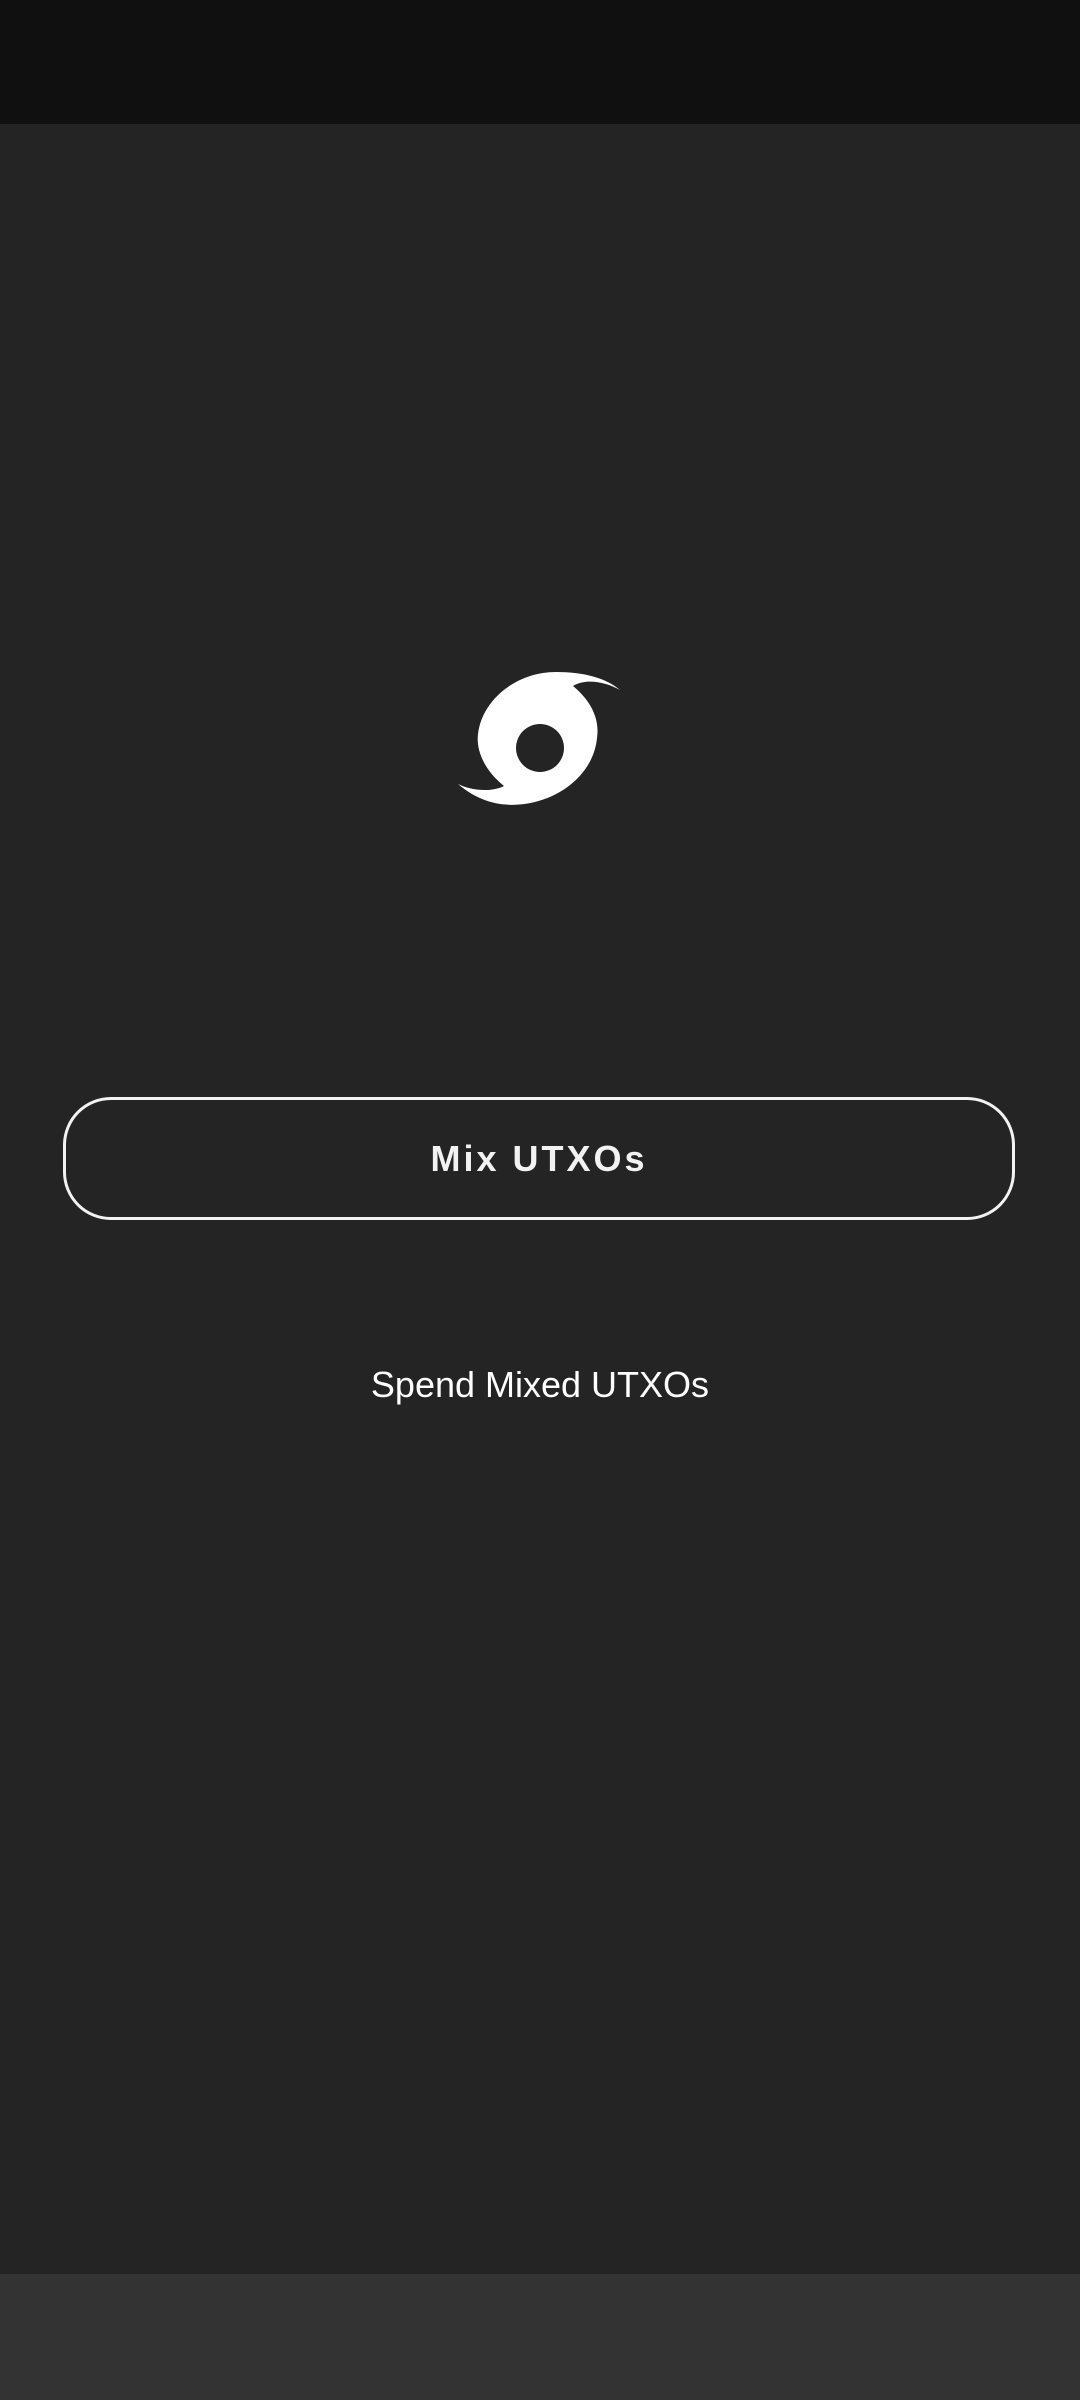 This screenshot has height=2400, width=1080. I want to click on status-bar, so click(540, 62).